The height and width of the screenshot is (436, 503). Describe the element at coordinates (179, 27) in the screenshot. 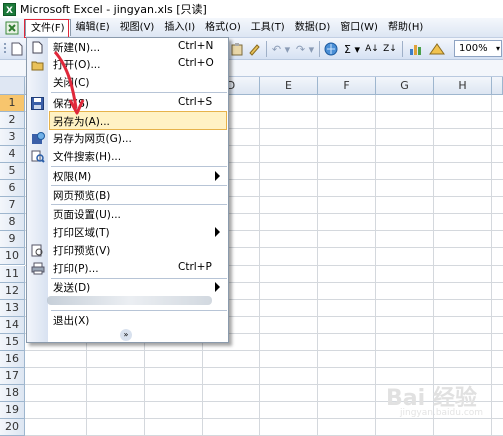

I see `menu-insert: 插入(I)` at that location.